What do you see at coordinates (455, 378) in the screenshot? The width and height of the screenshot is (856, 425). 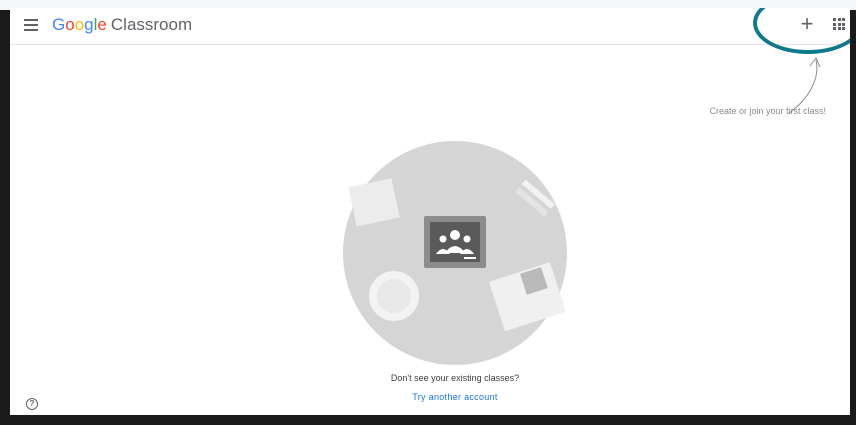 I see `existing-classes-question: Don't see your existing classes?` at bounding box center [455, 378].